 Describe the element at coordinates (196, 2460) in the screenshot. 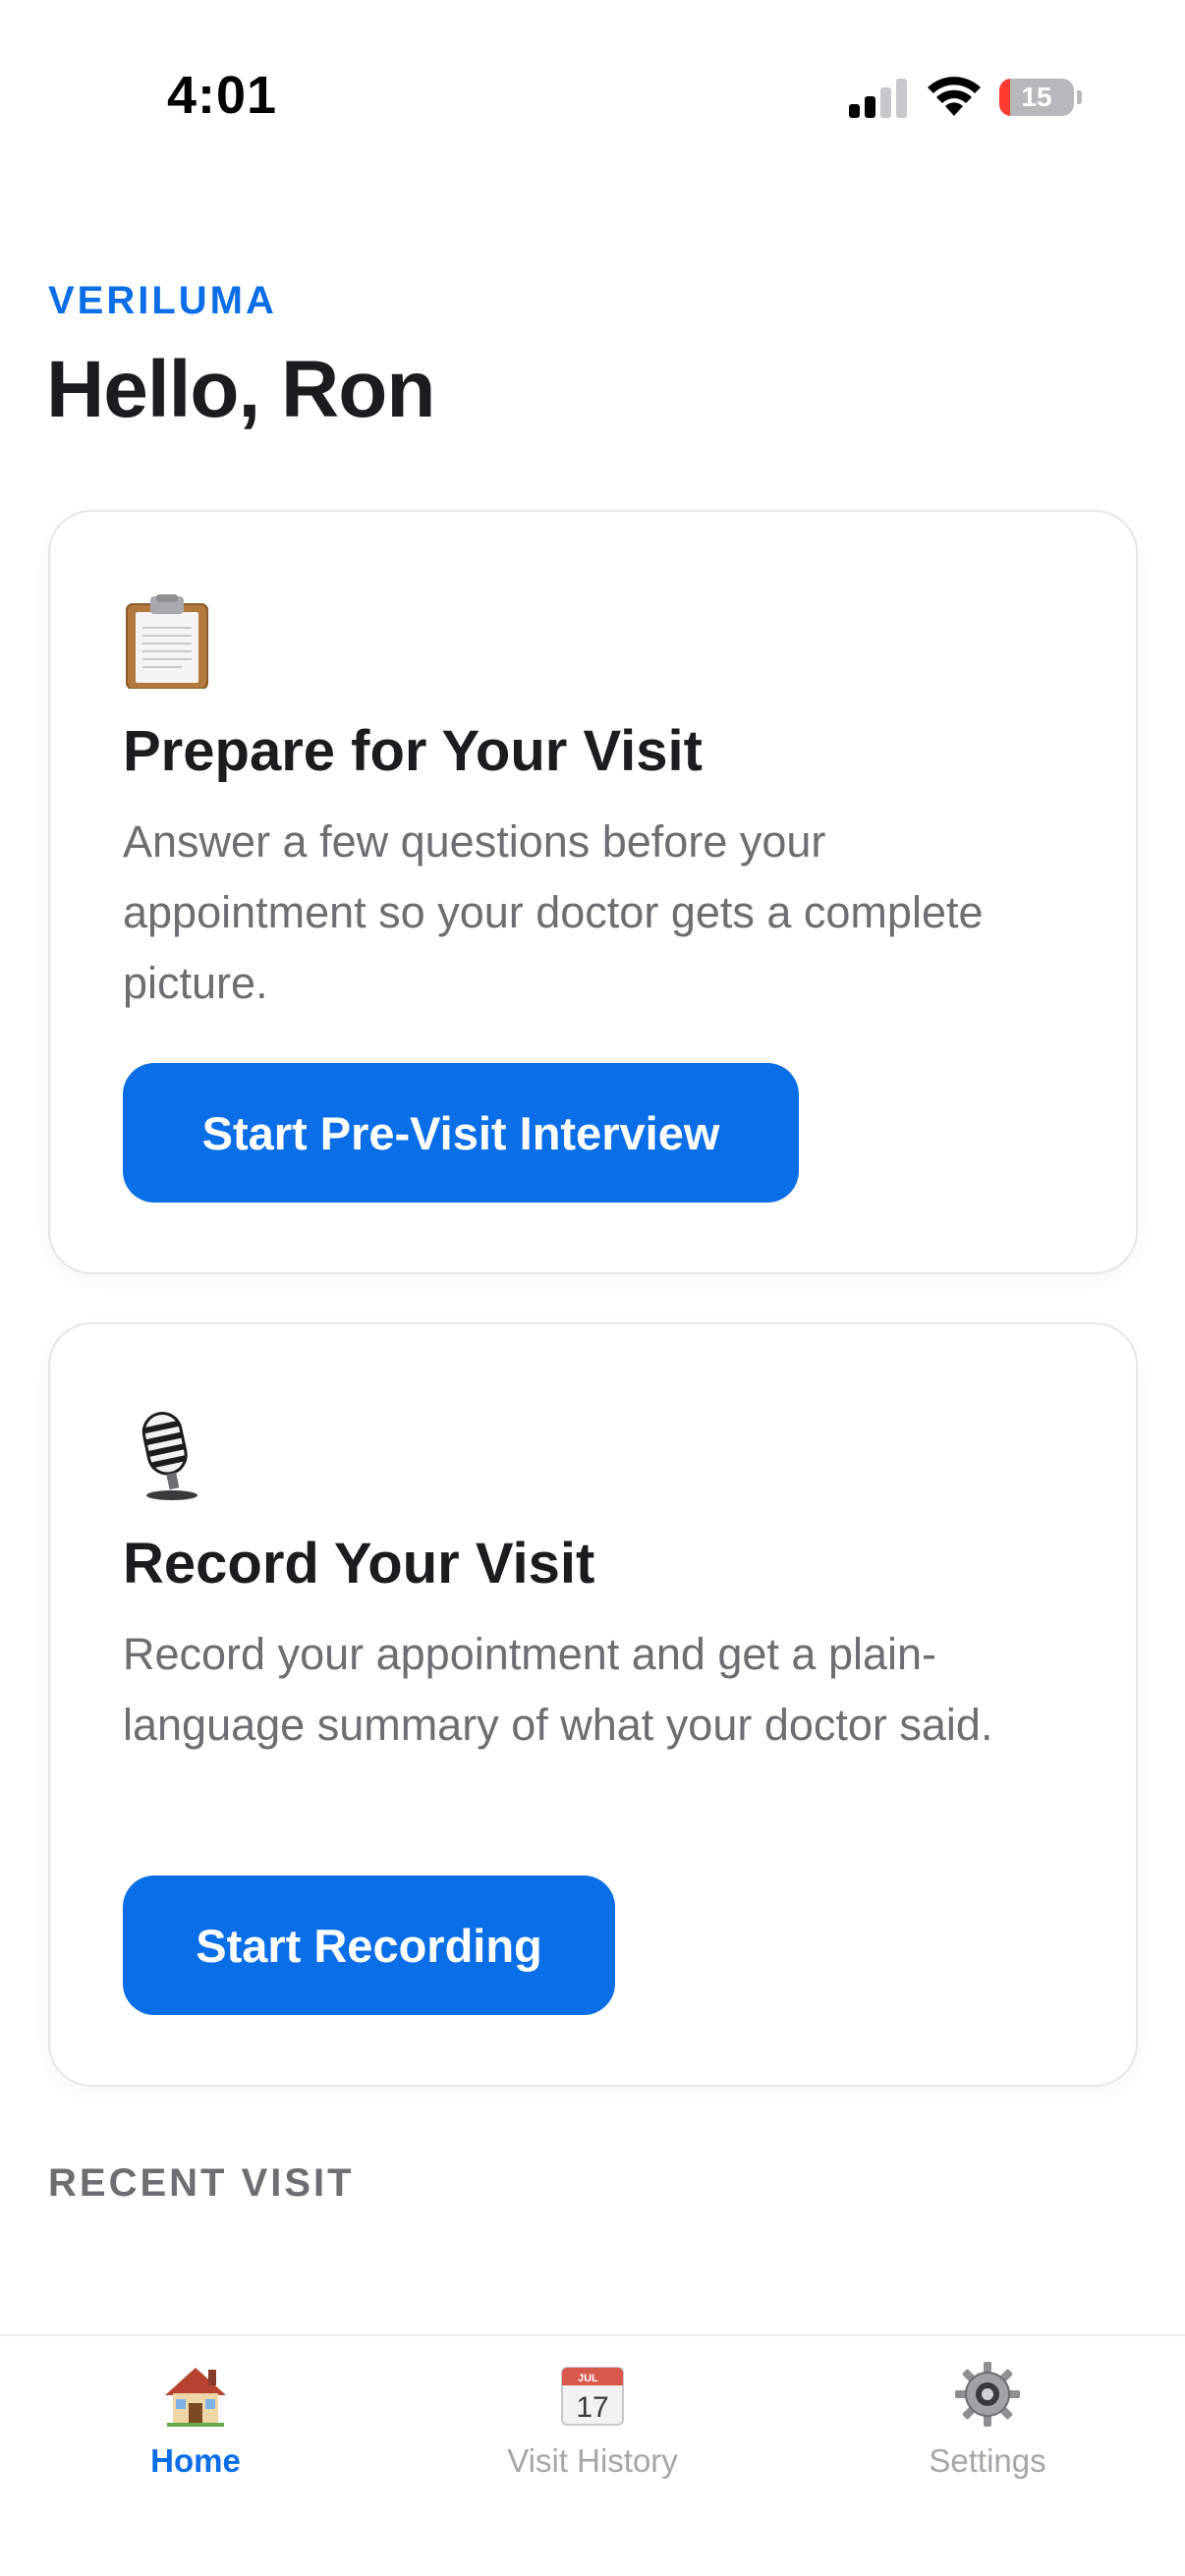

I see `tab-label: Home` at that location.